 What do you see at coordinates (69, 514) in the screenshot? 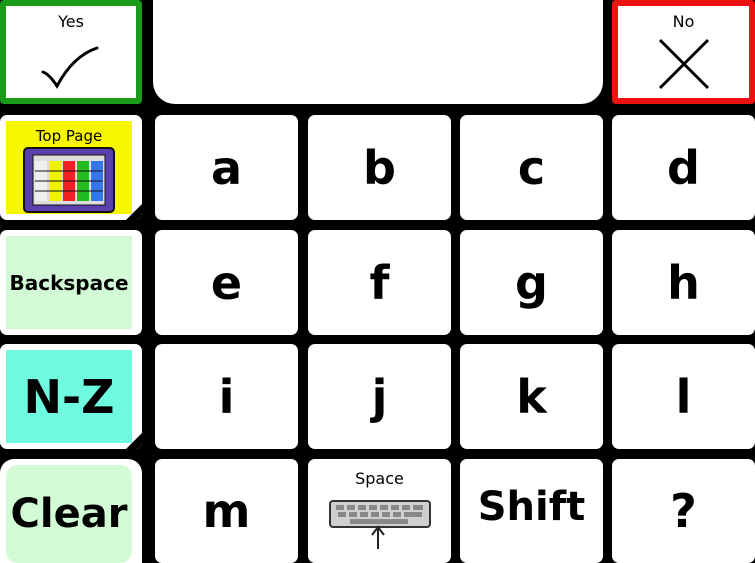
I see `clear-label: Clear` at bounding box center [69, 514].